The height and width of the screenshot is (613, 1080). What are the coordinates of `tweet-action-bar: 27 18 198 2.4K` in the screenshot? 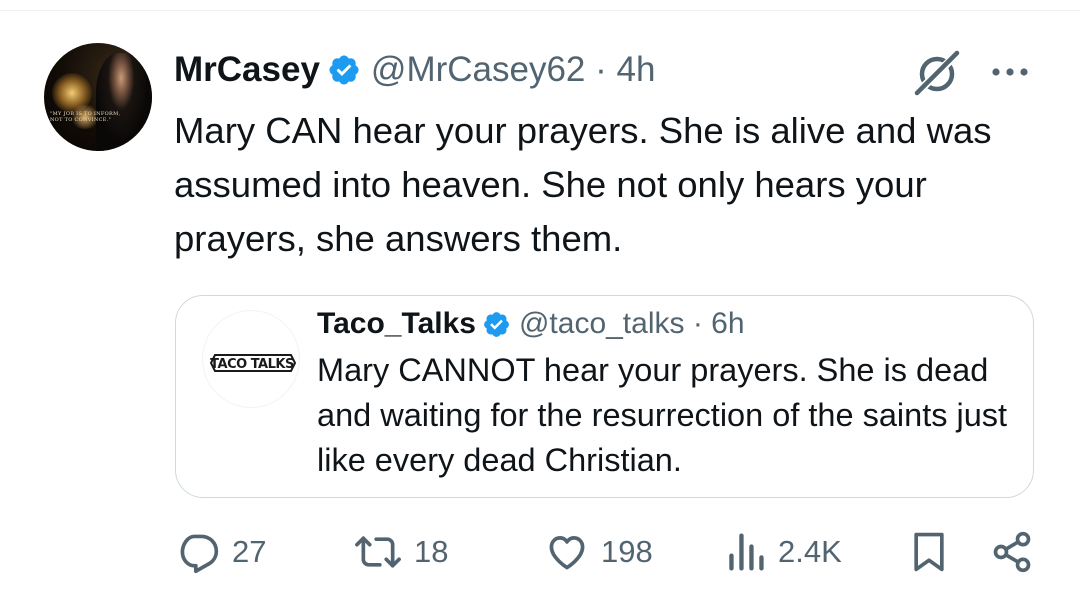 It's located at (540, 552).